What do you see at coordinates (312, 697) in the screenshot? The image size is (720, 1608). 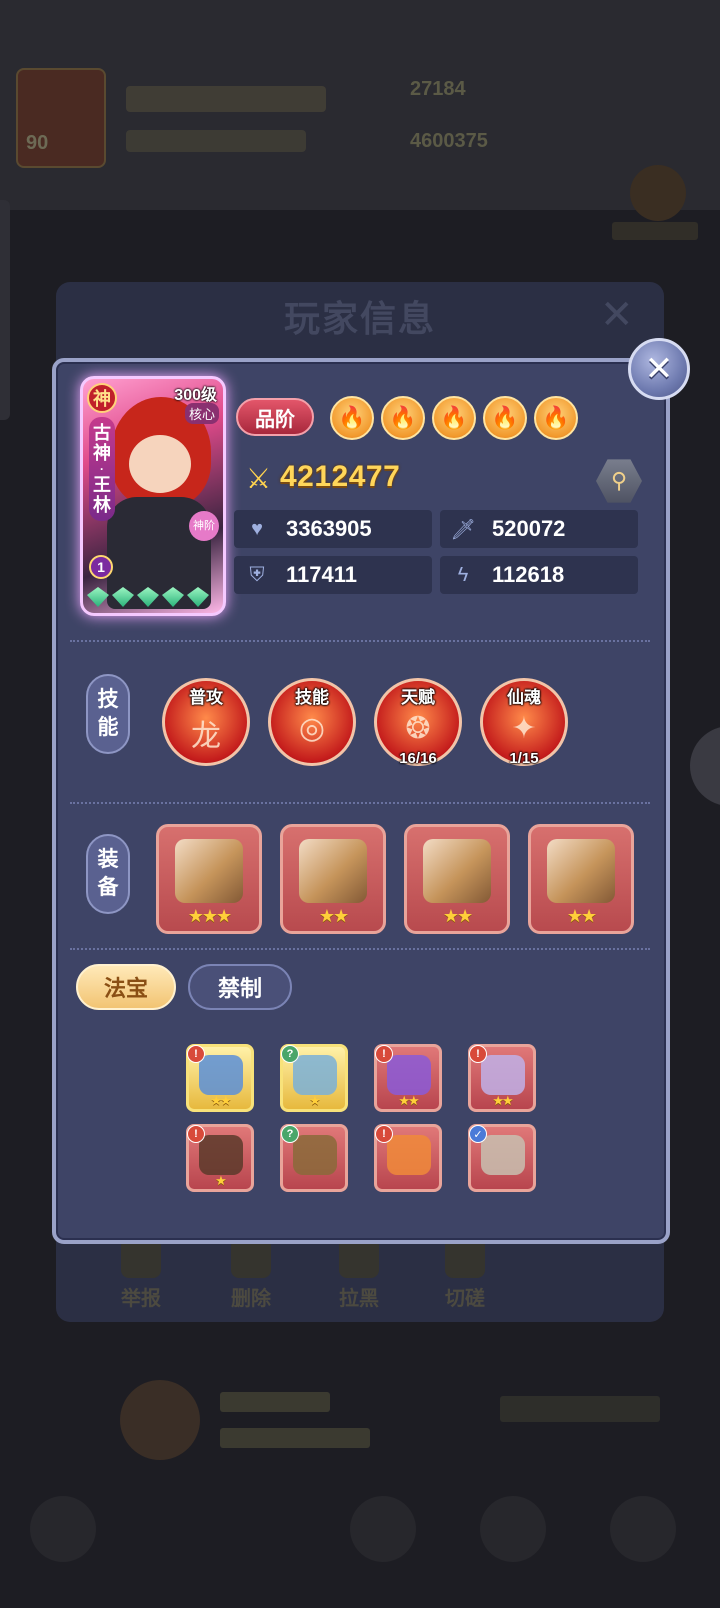 I see `skill-label: 技能` at bounding box center [312, 697].